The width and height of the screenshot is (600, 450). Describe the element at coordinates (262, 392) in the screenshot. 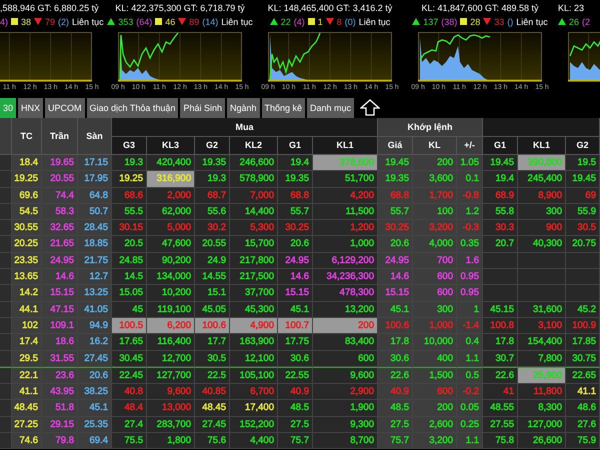

I see `cell-value: 6,700` at that location.